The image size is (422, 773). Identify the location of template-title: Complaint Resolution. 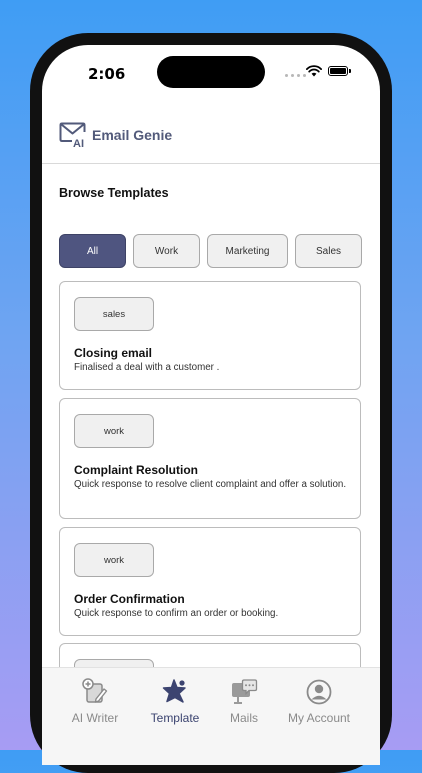
(136, 470).